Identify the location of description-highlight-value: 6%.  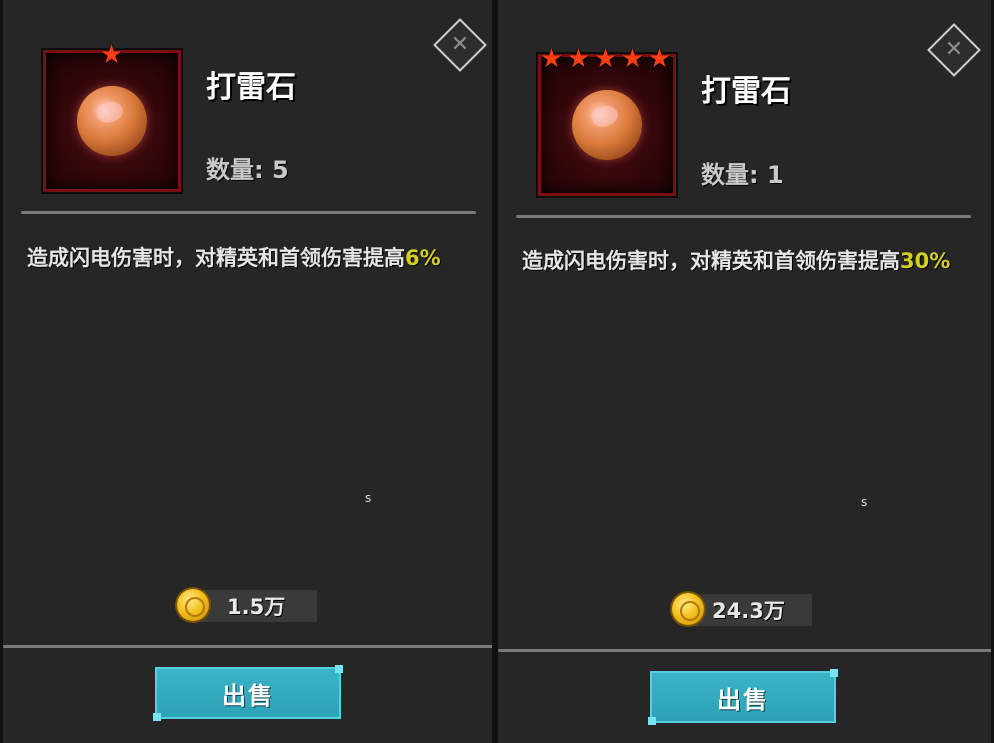
(423, 258).